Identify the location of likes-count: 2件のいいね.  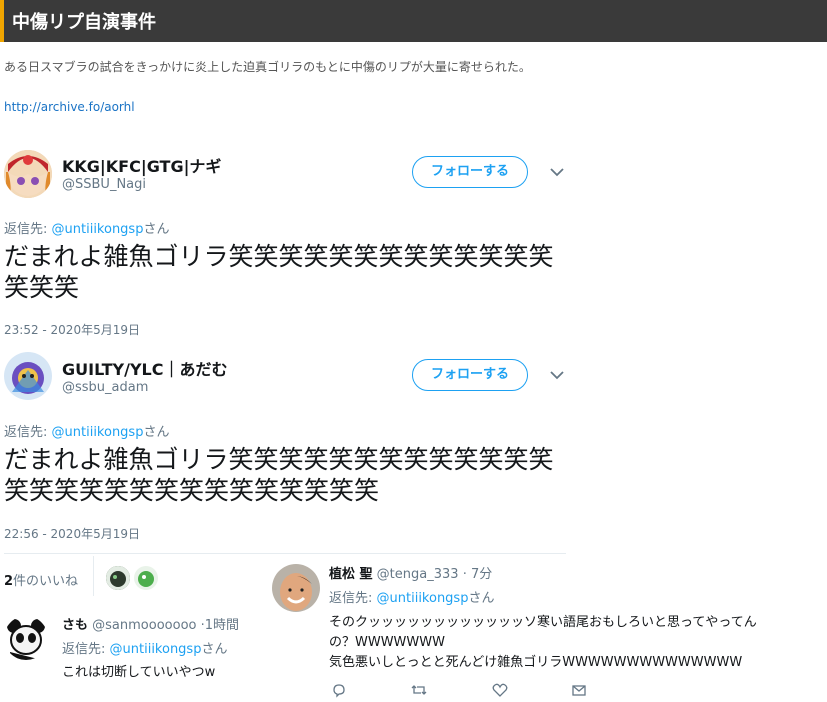
(41, 579).